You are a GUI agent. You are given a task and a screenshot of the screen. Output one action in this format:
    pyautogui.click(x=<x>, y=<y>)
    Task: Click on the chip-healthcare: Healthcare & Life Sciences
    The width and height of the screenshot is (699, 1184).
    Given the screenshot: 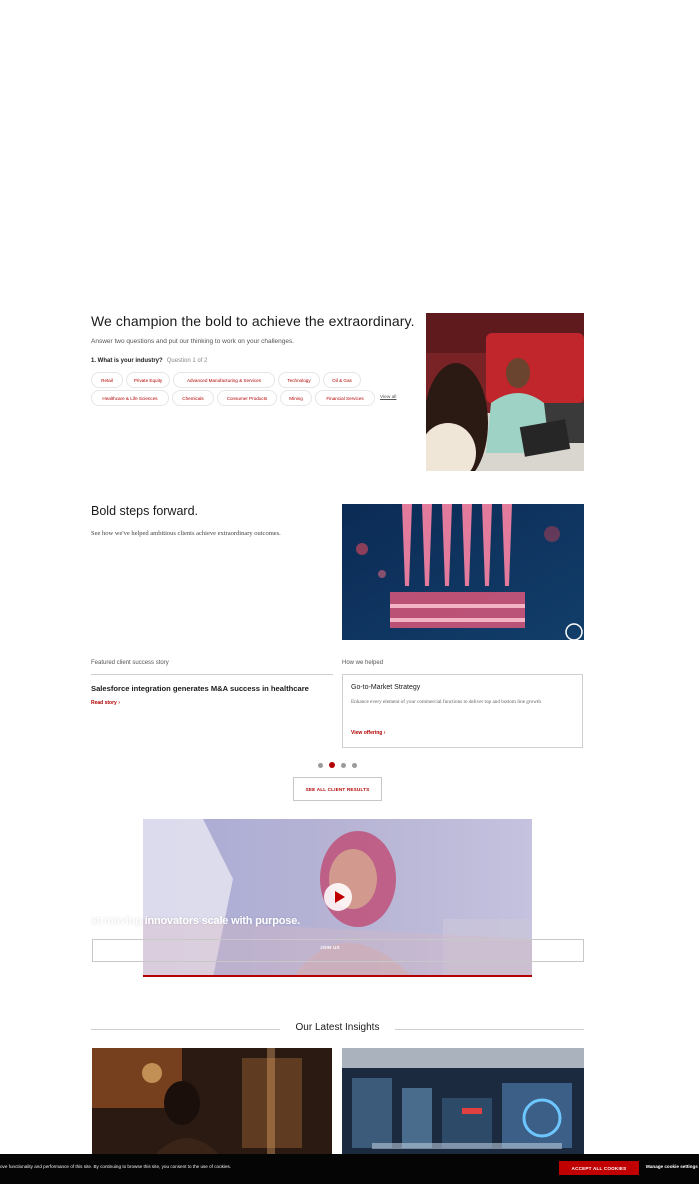 What is the action you would take?
    pyautogui.click(x=130, y=398)
    